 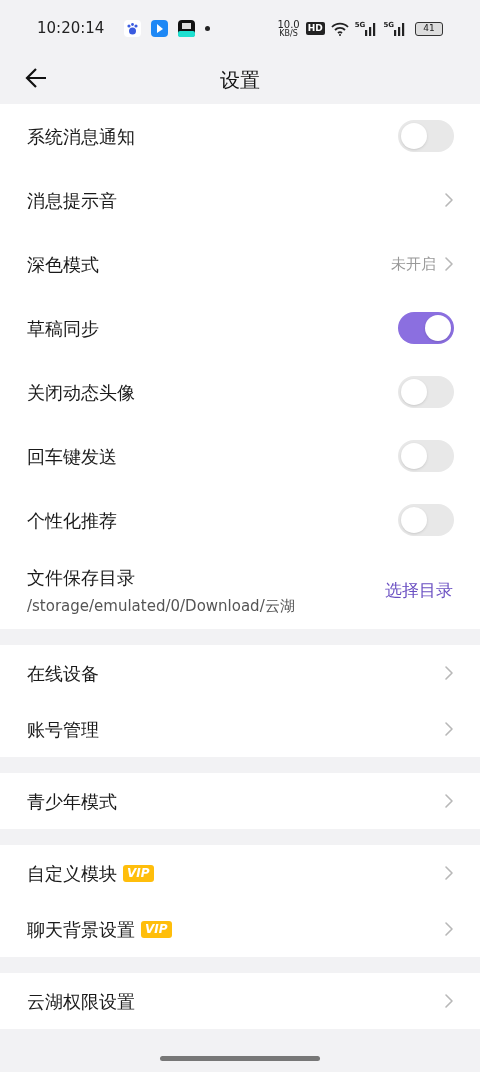 What do you see at coordinates (63, 729) in the screenshot?
I see `setting-label: 账号管理` at bounding box center [63, 729].